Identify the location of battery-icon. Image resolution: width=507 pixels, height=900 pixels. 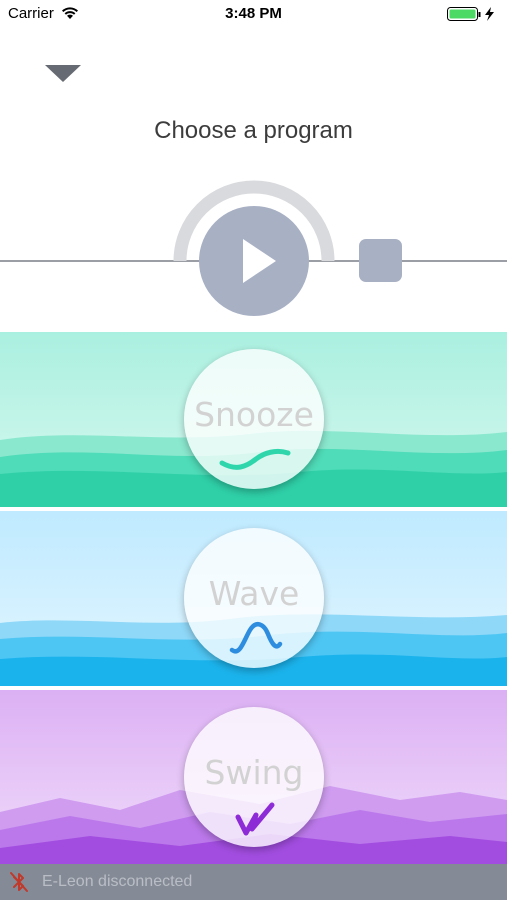
(470, 14).